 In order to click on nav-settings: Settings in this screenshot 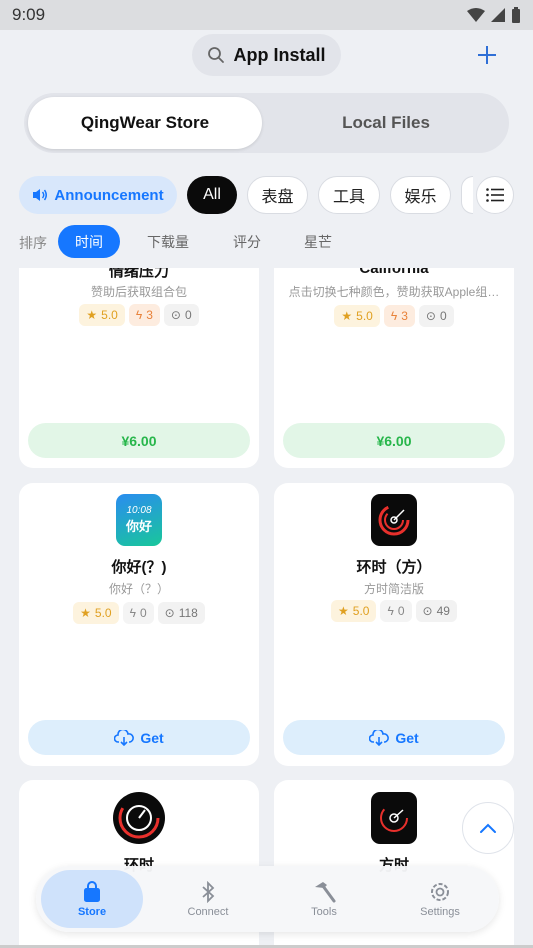, I will do `click(440, 899)`.